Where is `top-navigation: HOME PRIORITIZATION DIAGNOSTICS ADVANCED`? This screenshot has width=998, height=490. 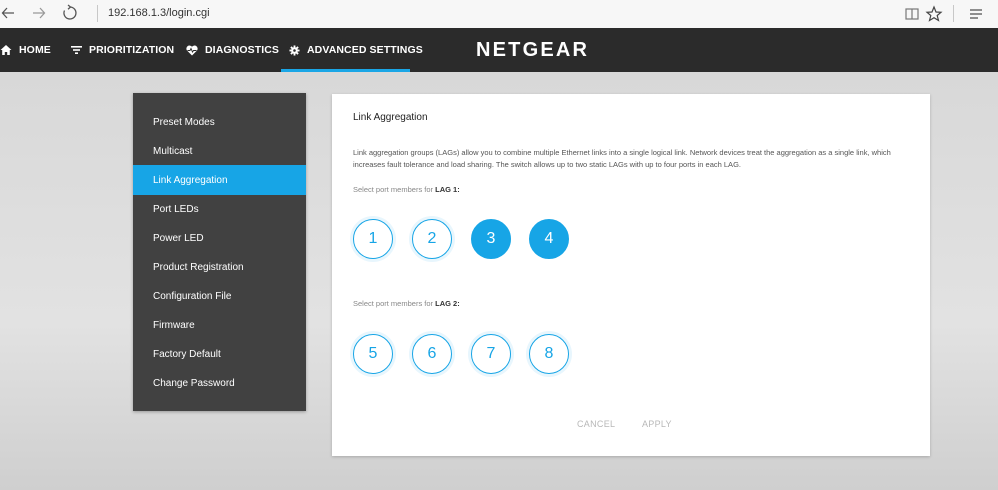 top-navigation: HOME PRIORITIZATION DIAGNOSTICS ADVANCED is located at coordinates (499, 50).